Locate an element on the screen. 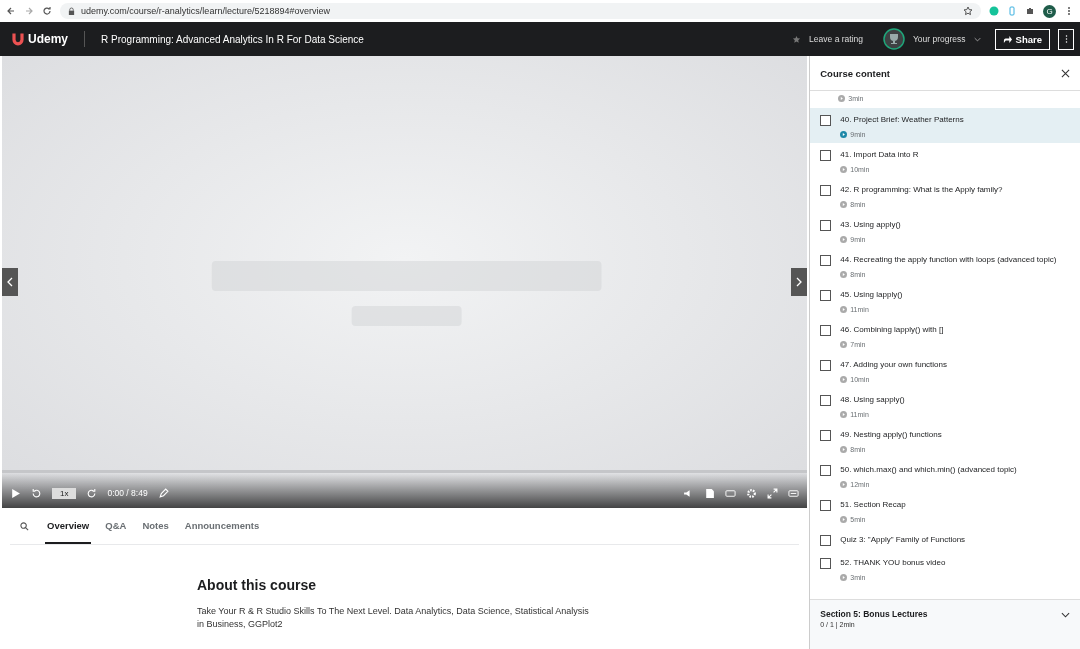  section-title: Section 5: Bonus Lectures is located at coordinates (874, 614).